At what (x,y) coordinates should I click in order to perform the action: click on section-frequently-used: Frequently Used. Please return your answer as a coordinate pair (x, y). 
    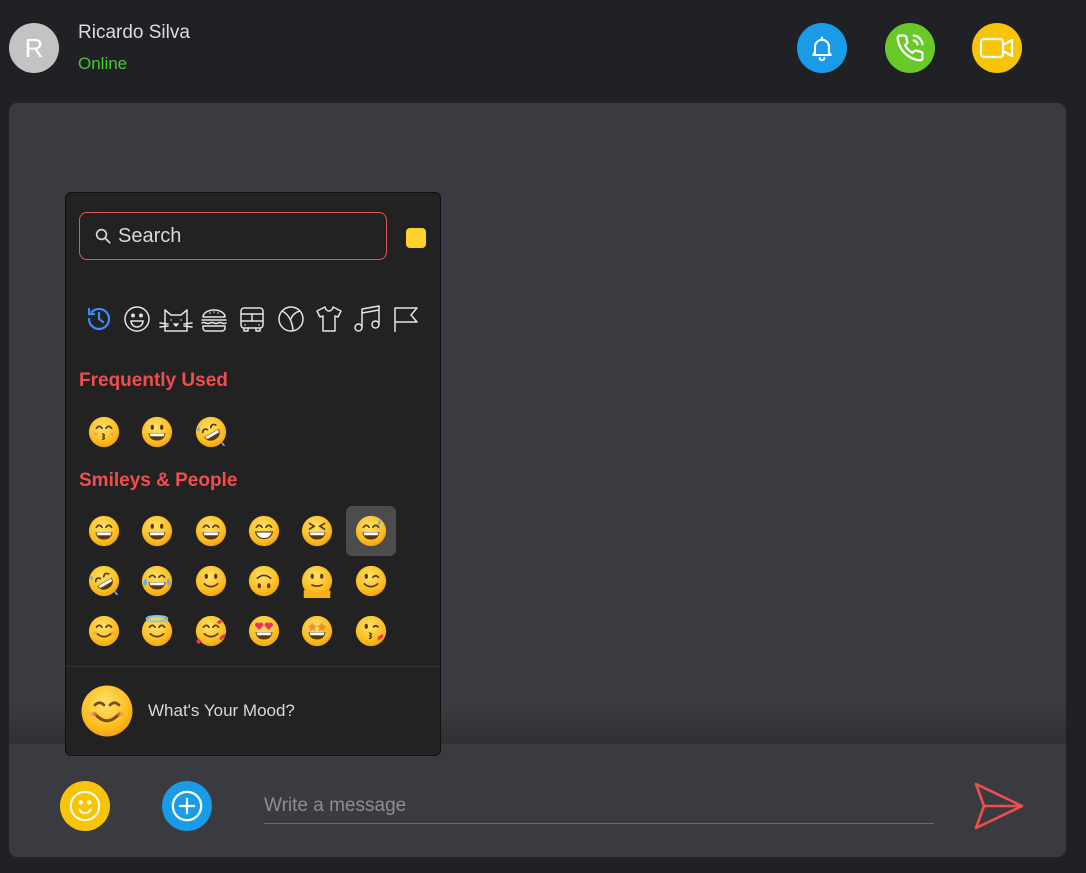
    Looking at the image, I should click on (153, 380).